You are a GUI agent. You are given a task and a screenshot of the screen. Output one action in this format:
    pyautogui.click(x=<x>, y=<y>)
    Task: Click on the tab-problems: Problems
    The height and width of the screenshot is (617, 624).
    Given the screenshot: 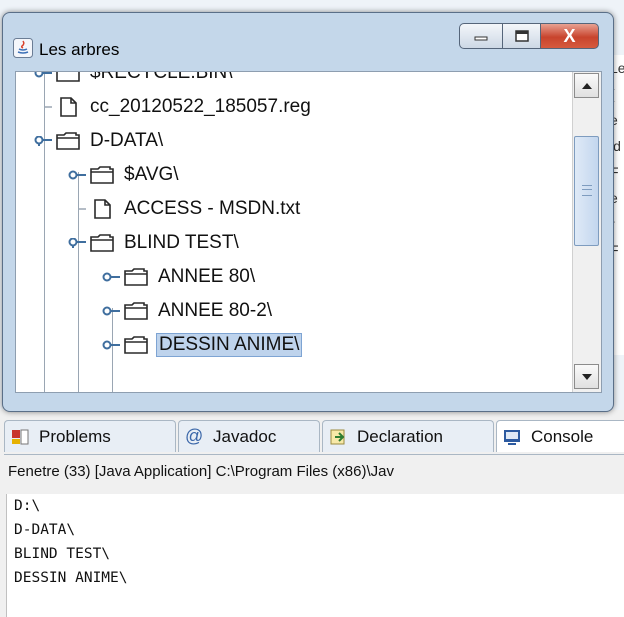 What is the action you would take?
    pyautogui.click(x=90, y=436)
    